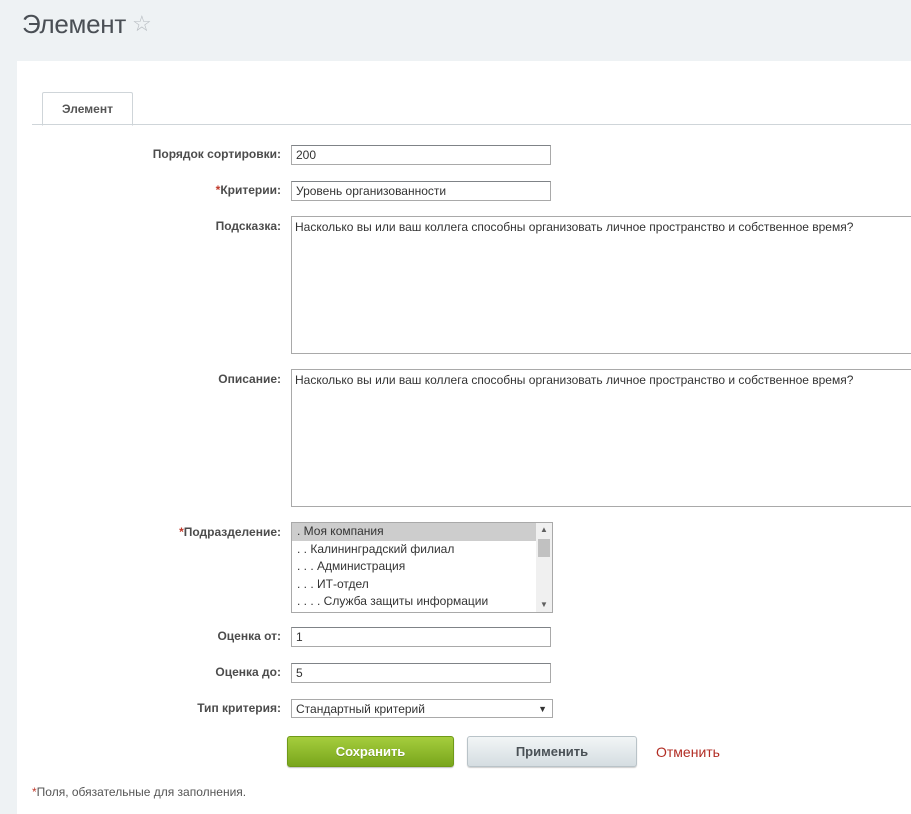  Describe the element at coordinates (422, 550) in the screenshot. I see `department-option: . . Калининградский филиал` at that location.